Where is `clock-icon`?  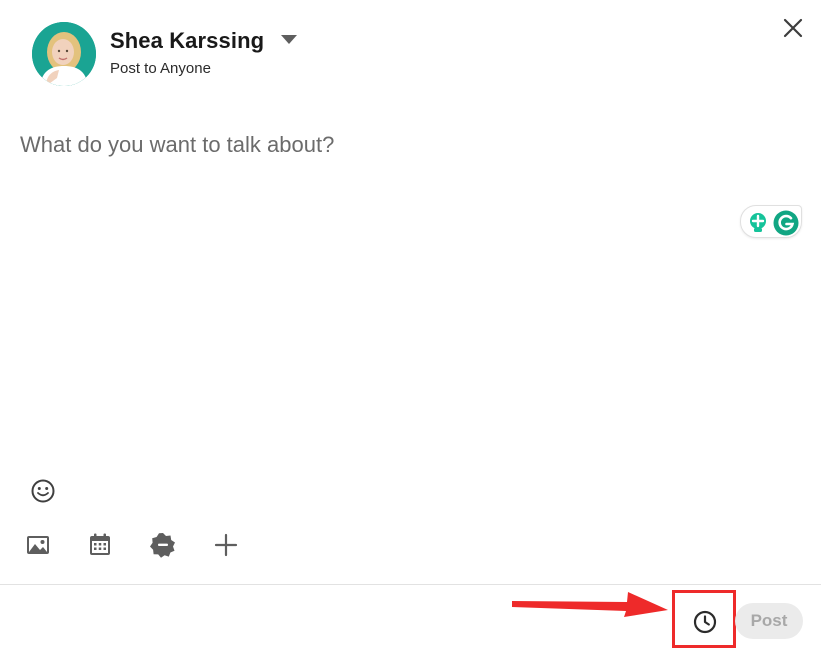 clock-icon is located at coordinates (705, 622).